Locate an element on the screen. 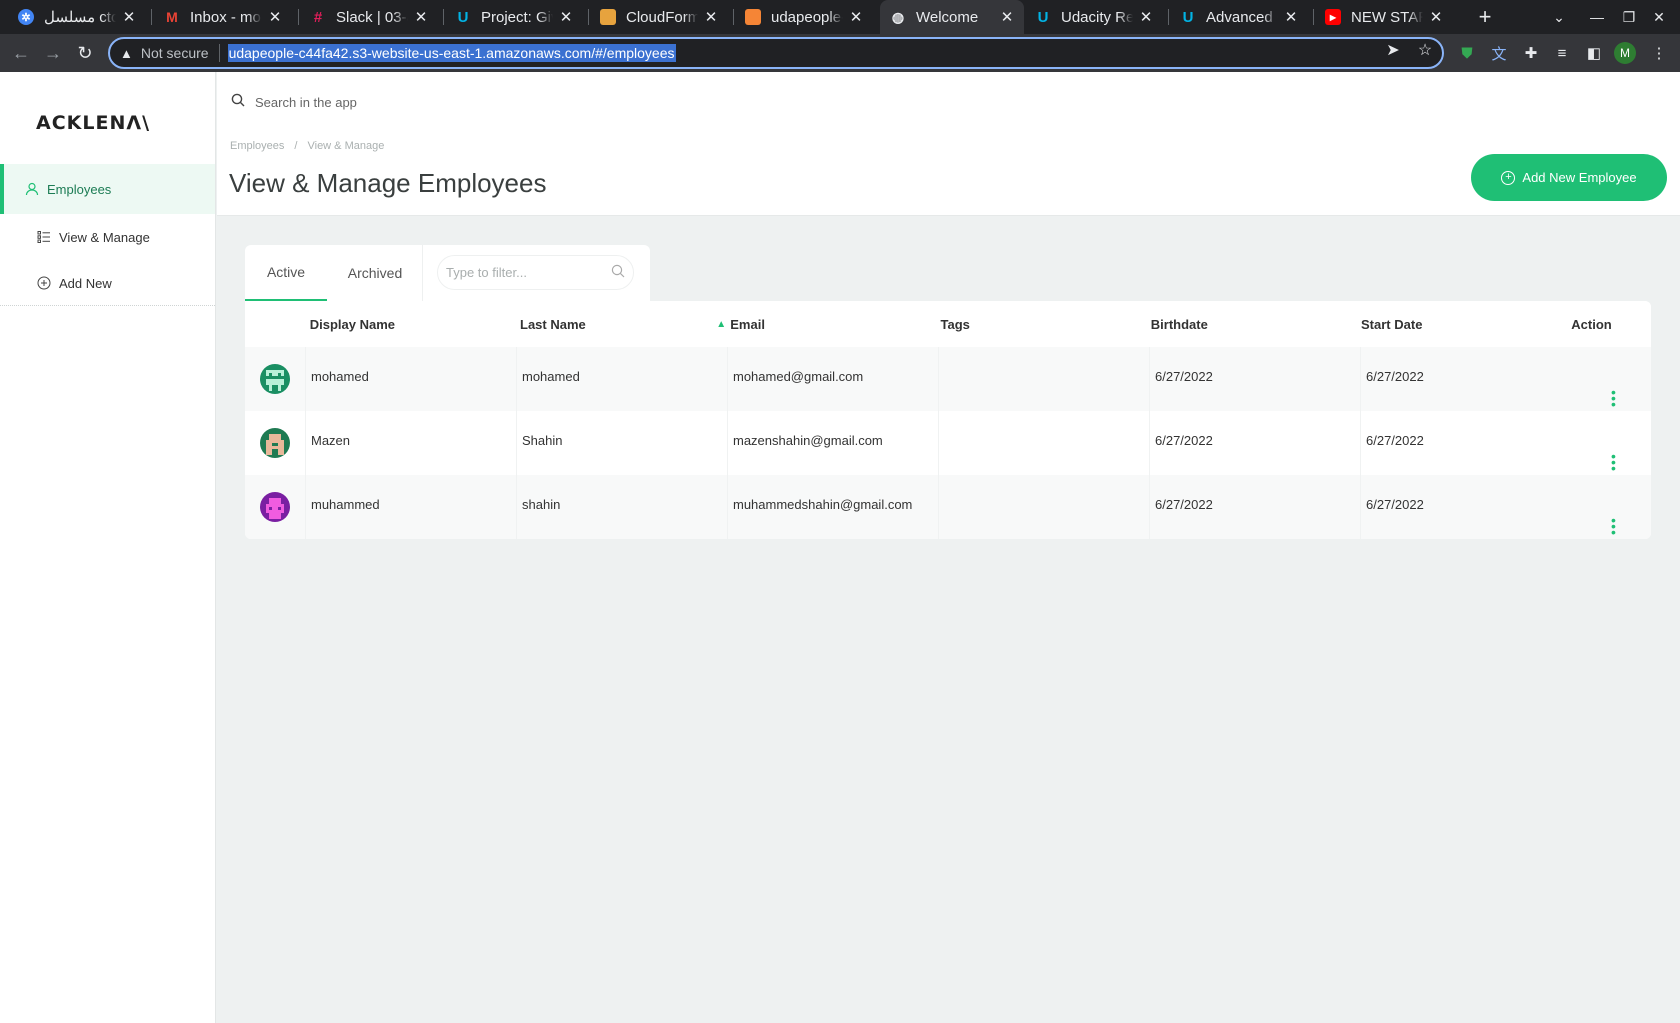  tab-search-chevron-icon: ⌄ is located at coordinates (1559, 17).